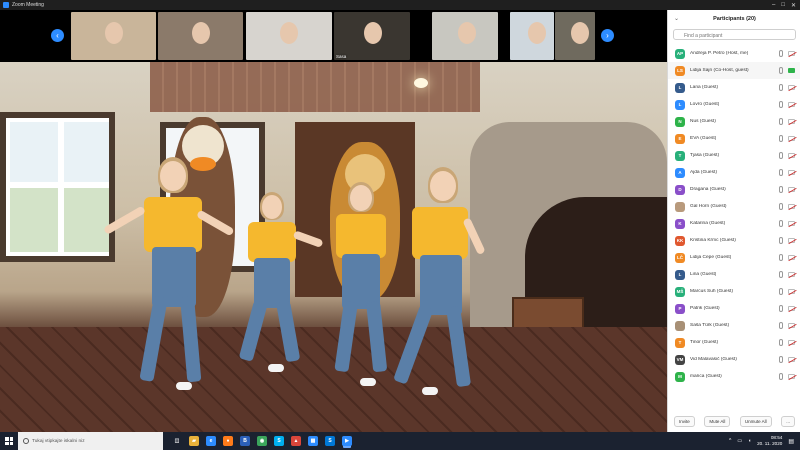 The image size is (800, 450). I want to click on skype-icon: S, so click(279, 441).